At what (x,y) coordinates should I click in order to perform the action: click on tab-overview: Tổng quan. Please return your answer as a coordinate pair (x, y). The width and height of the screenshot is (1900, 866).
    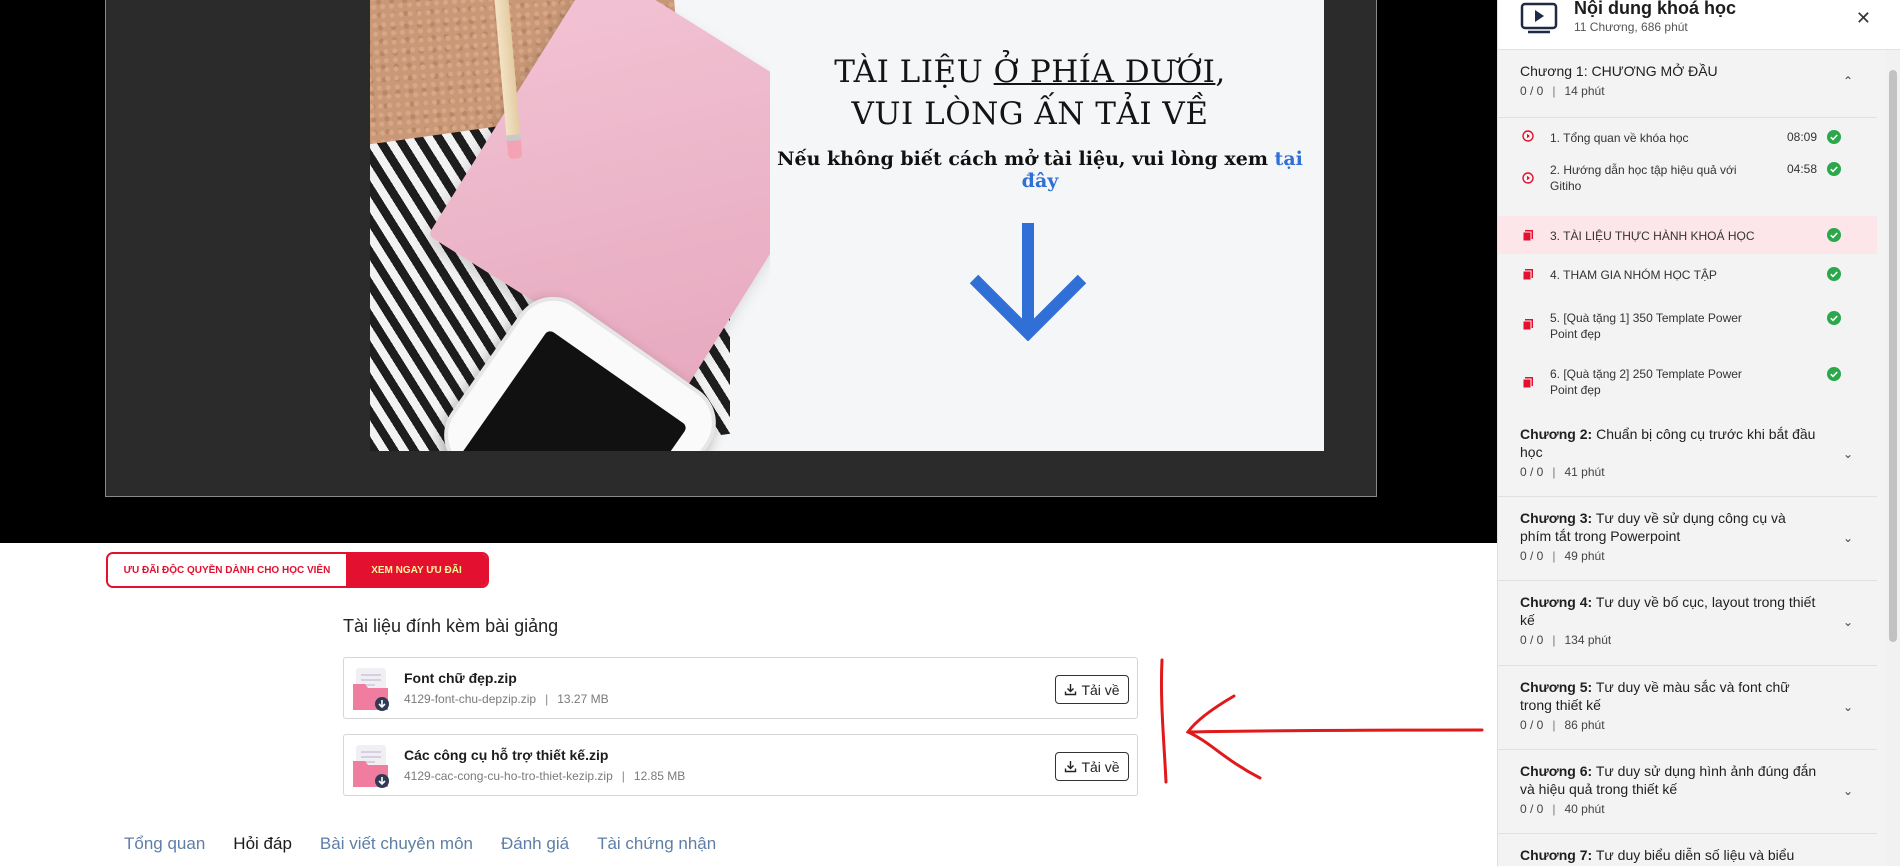
    Looking at the image, I should click on (164, 844).